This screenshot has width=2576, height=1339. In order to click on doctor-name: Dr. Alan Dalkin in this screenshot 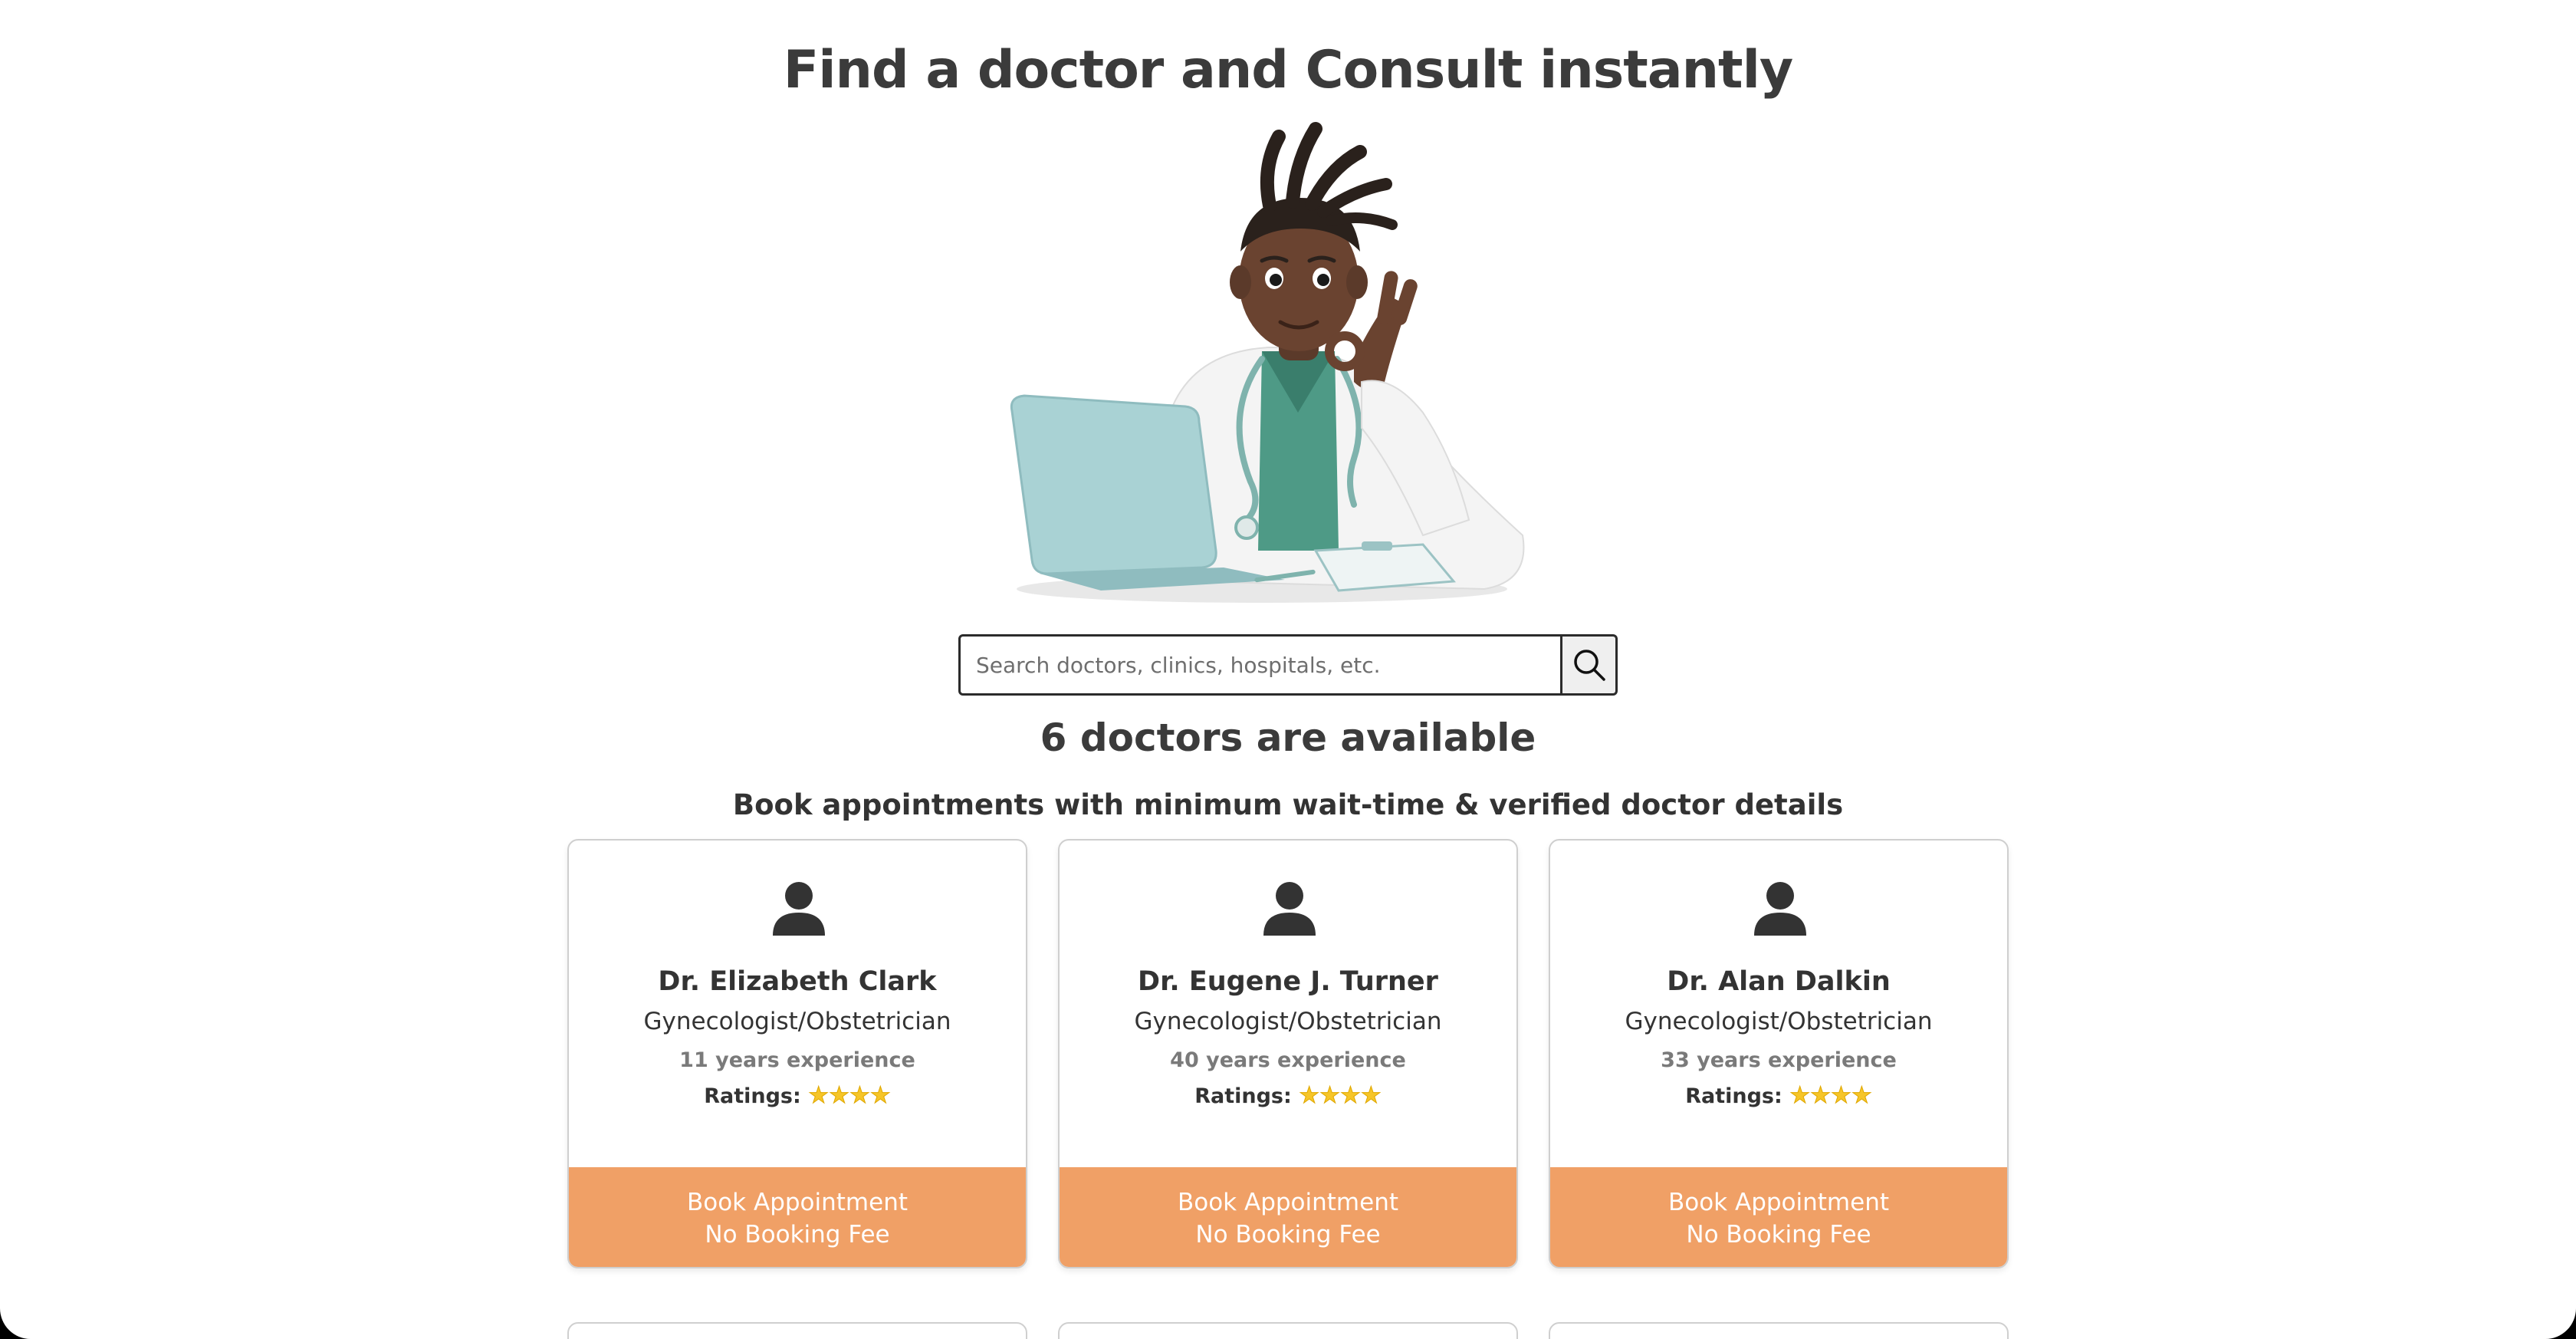, I will do `click(1779, 981)`.